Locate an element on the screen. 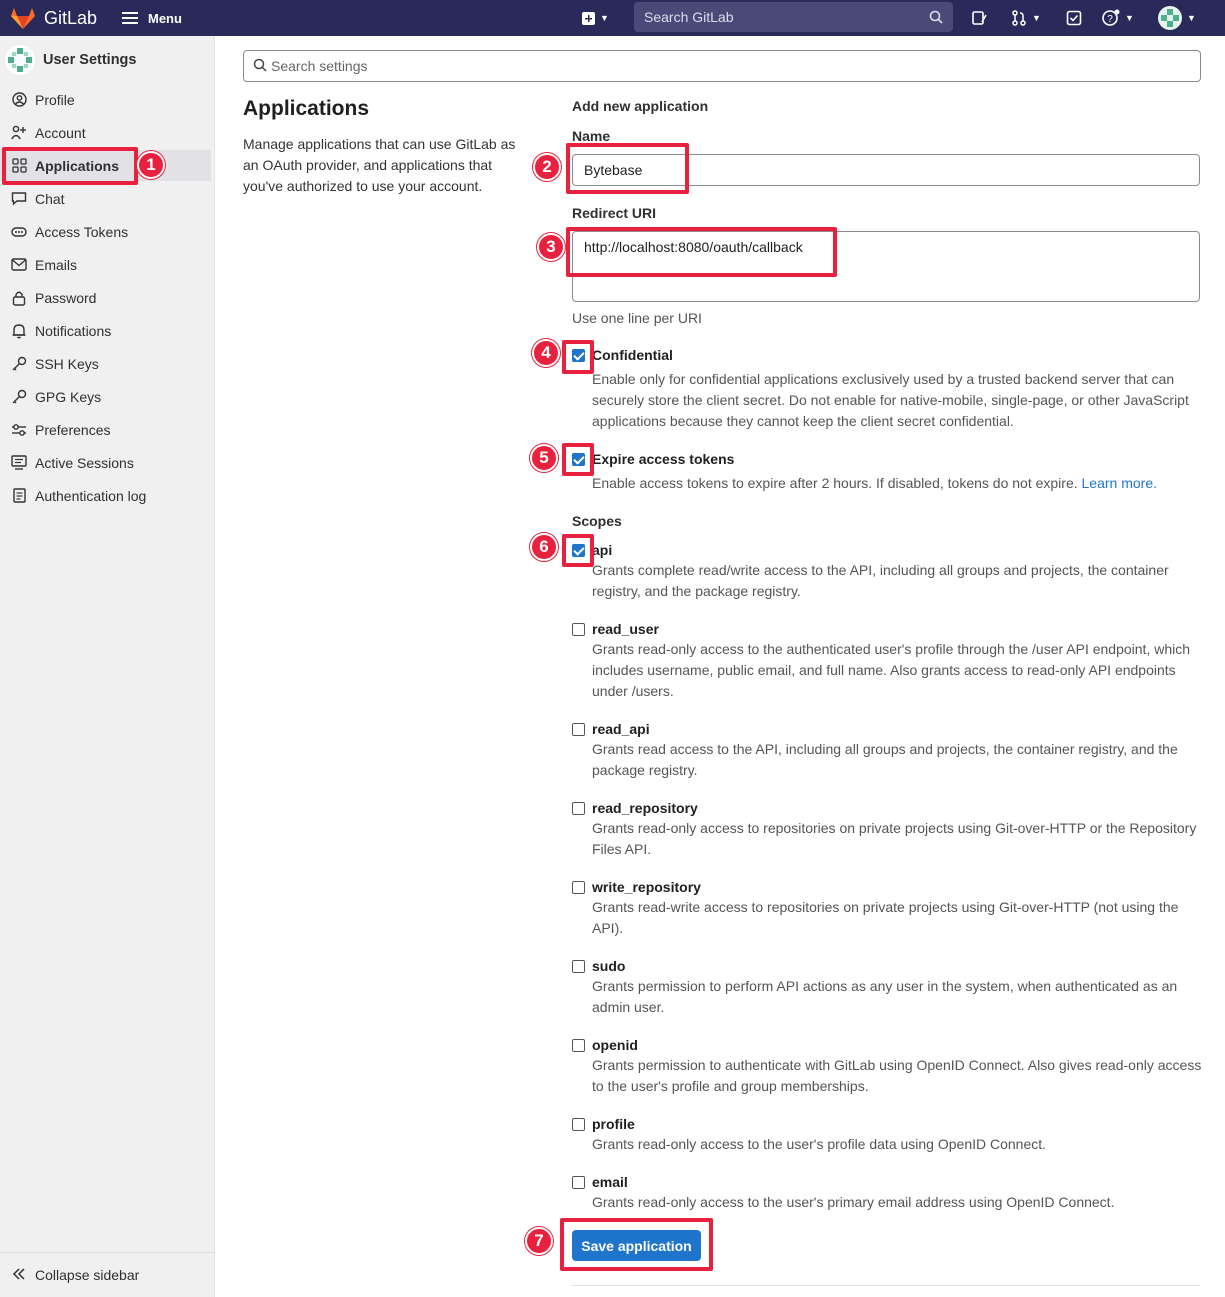 The height and width of the screenshot is (1297, 1225). redirect-uri-label: Redirect URI is located at coordinates (614, 213).